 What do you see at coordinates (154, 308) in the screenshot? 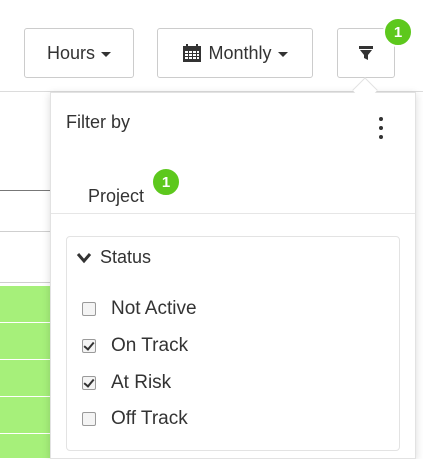
I see `option-label: Not Active` at bounding box center [154, 308].